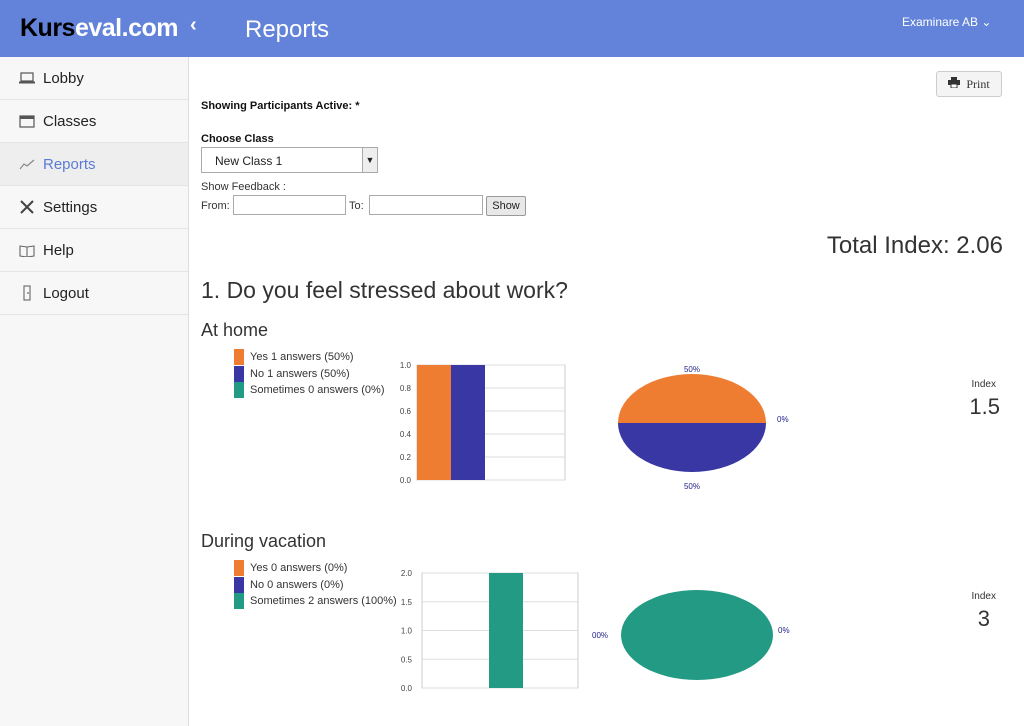 This screenshot has height=726, width=1024. I want to click on pie-chart-home: 50% 50% 0%, so click(703, 428).